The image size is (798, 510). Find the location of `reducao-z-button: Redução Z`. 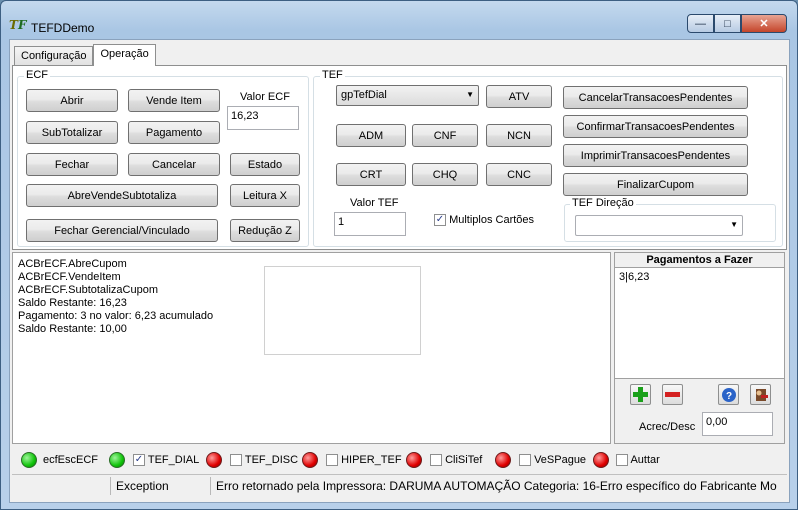

reducao-z-button: Redução Z is located at coordinates (265, 230).